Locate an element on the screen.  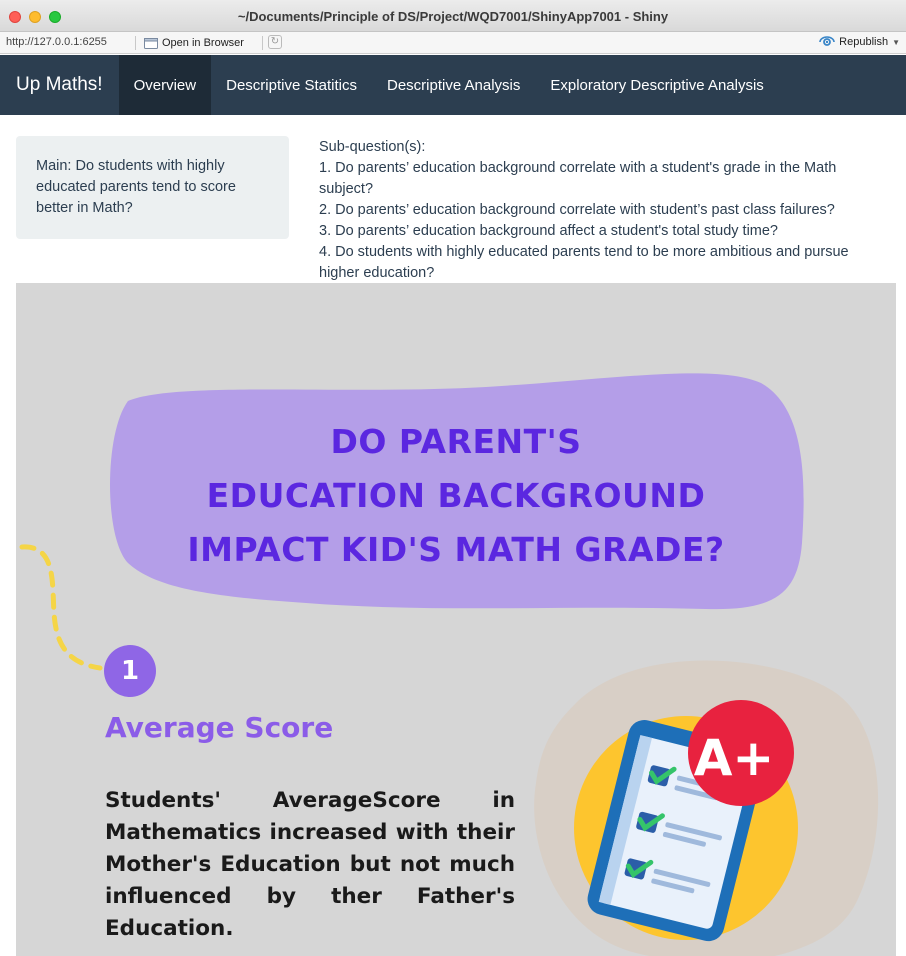
sub-questions-heading: Sub-question(s): is located at coordinates (372, 147).